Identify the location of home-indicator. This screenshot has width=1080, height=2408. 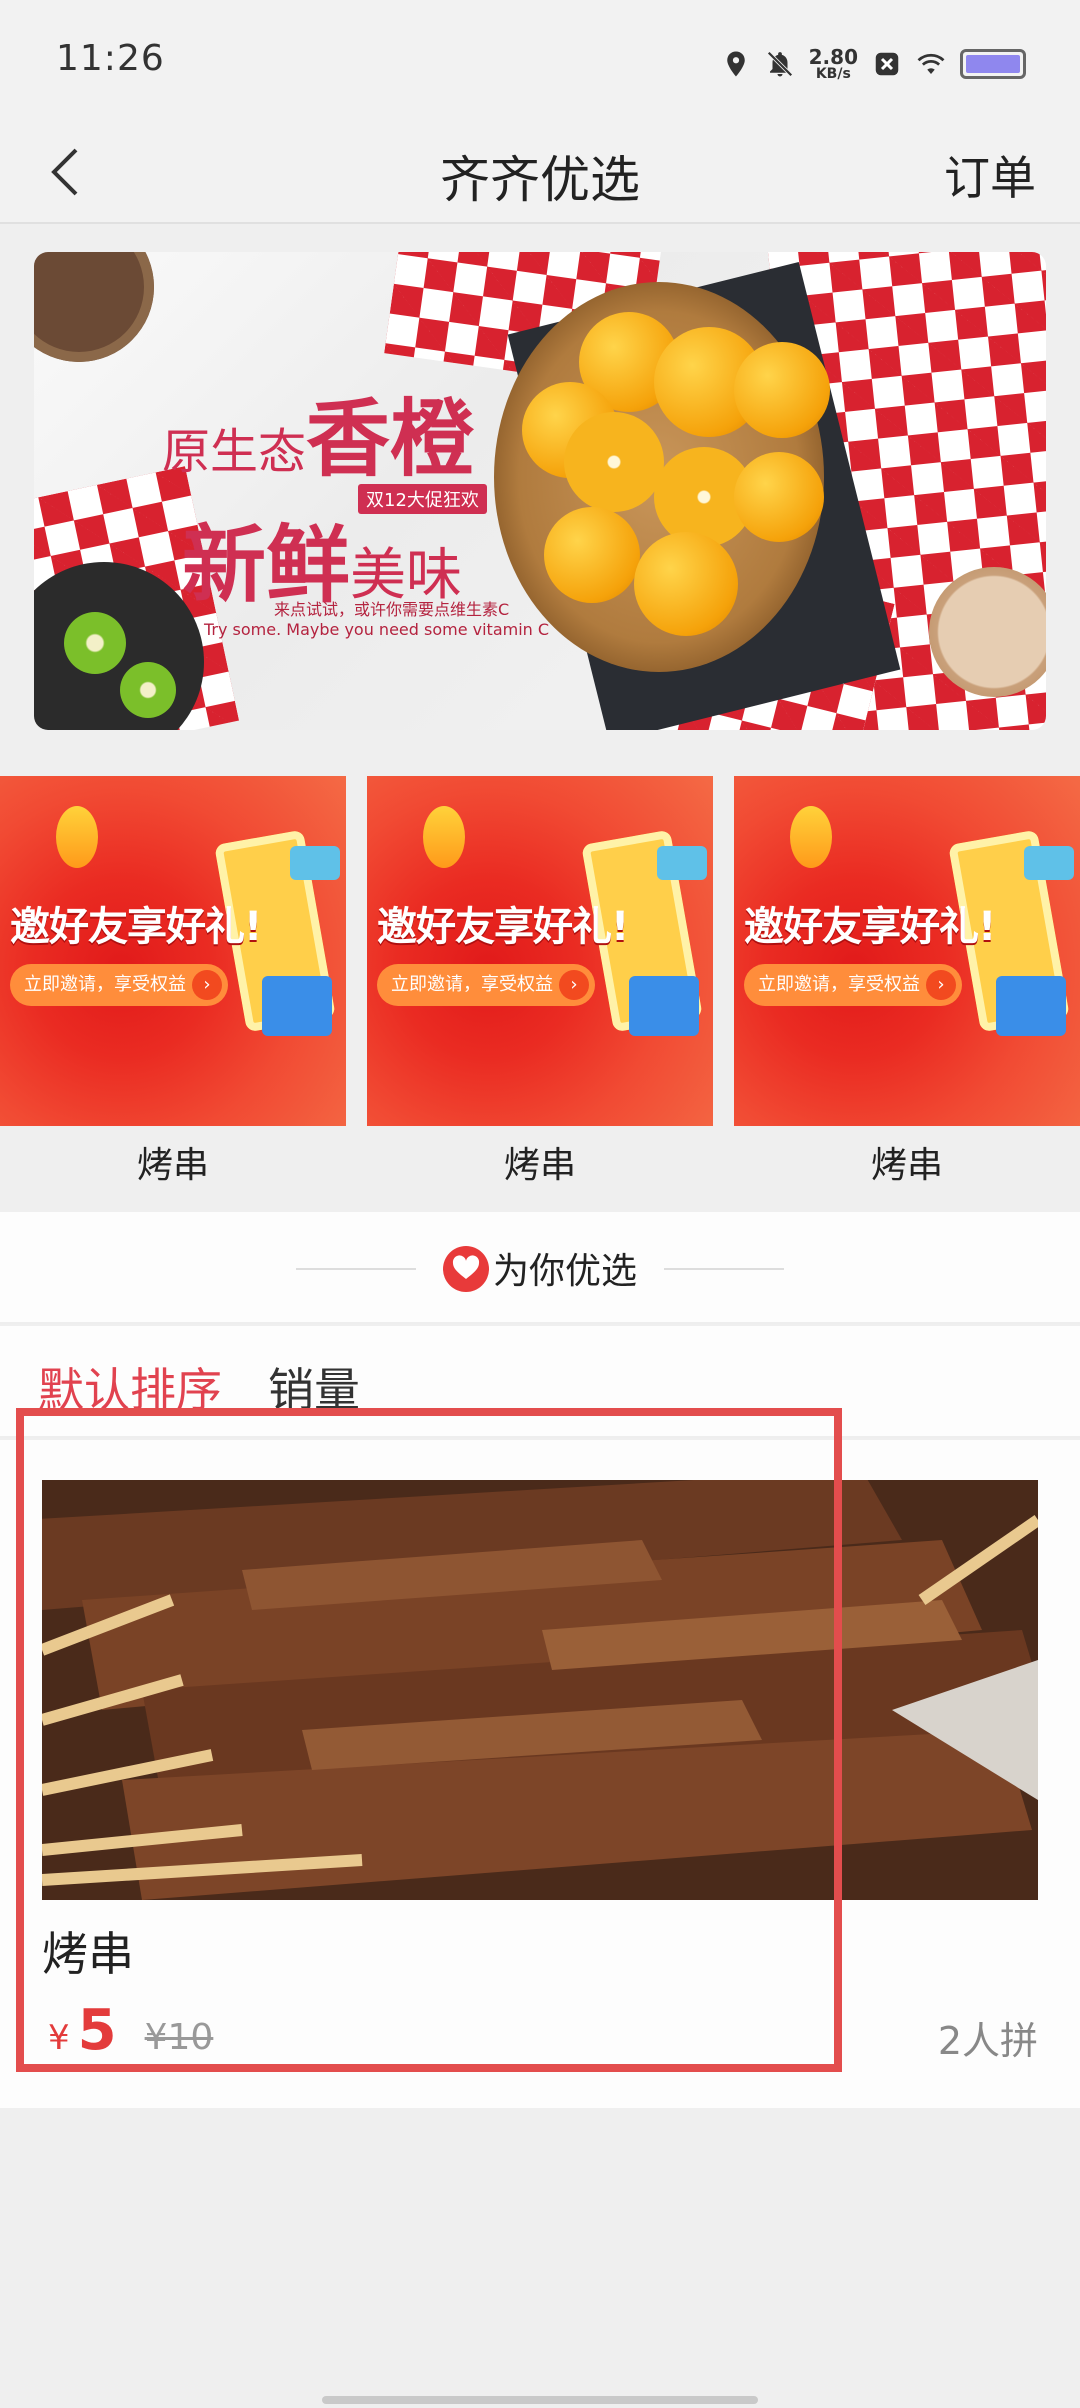
(540, 2400).